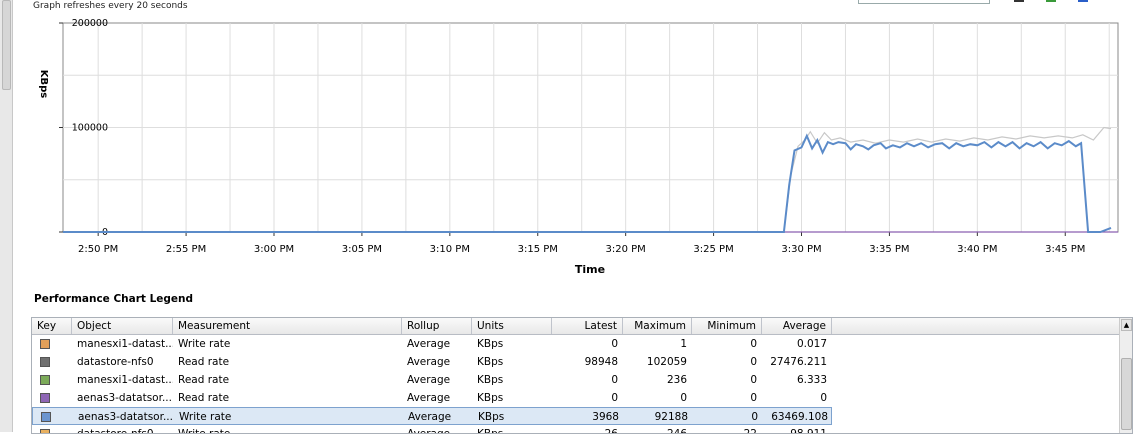  I want to click on x-tick-label: 3:35 PM, so click(889, 249).